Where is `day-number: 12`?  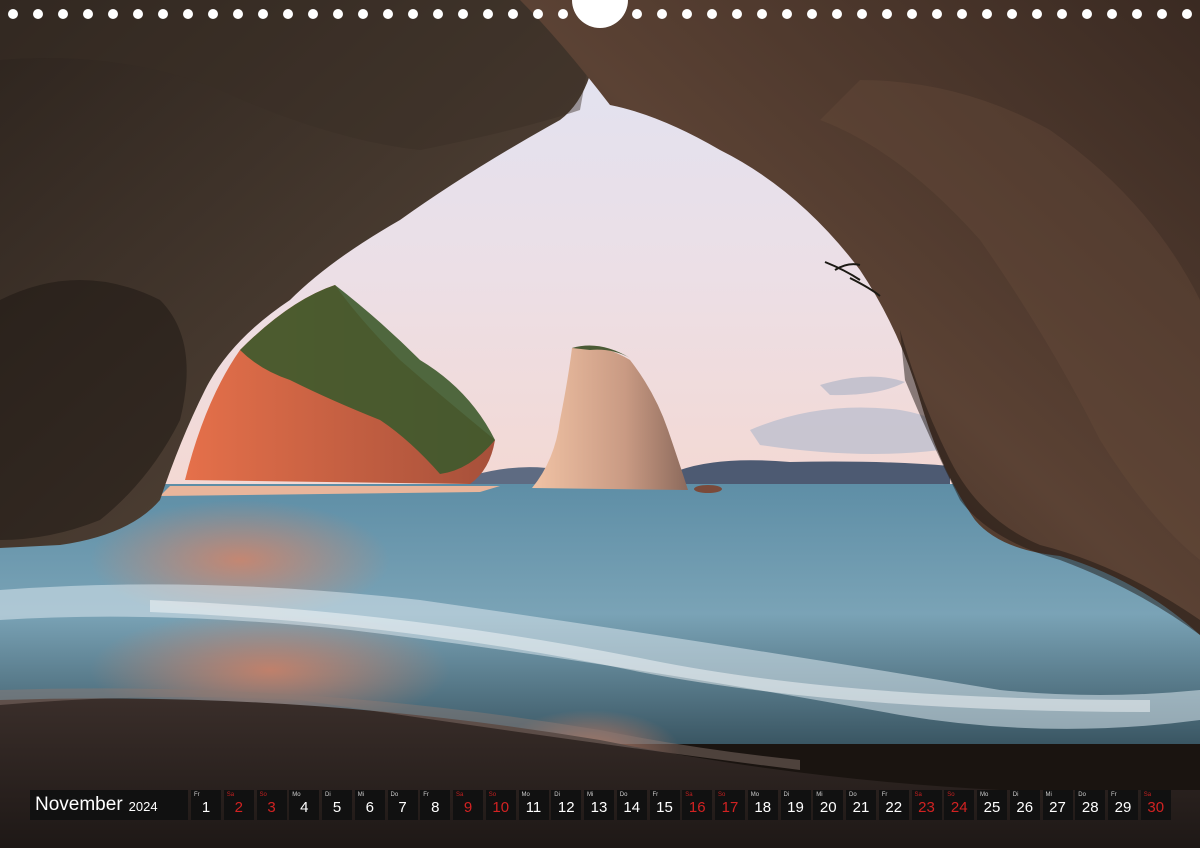 day-number: 12 is located at coordinates (566, 807).